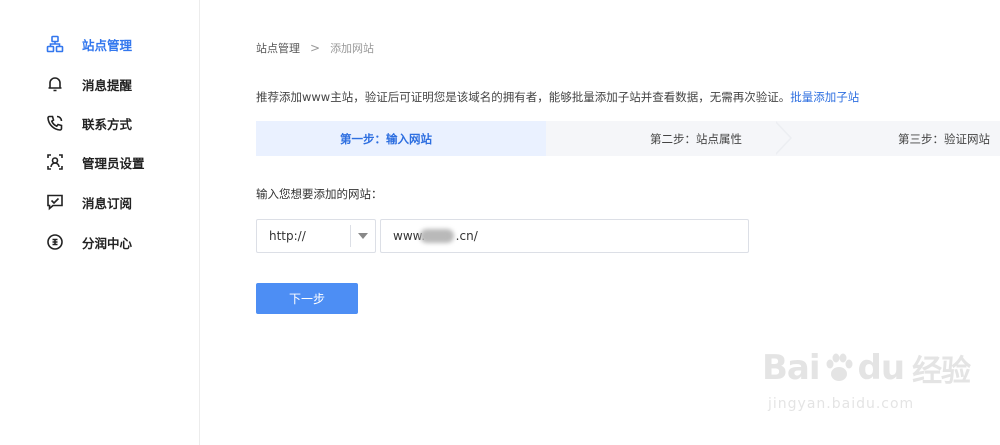 The height and width of the screenshot is (445, 1000). What do you see at coordinates (791, 368) in the screenshot?
I see `watermark-brand-left: Bai` at bounding box center [791, 368].